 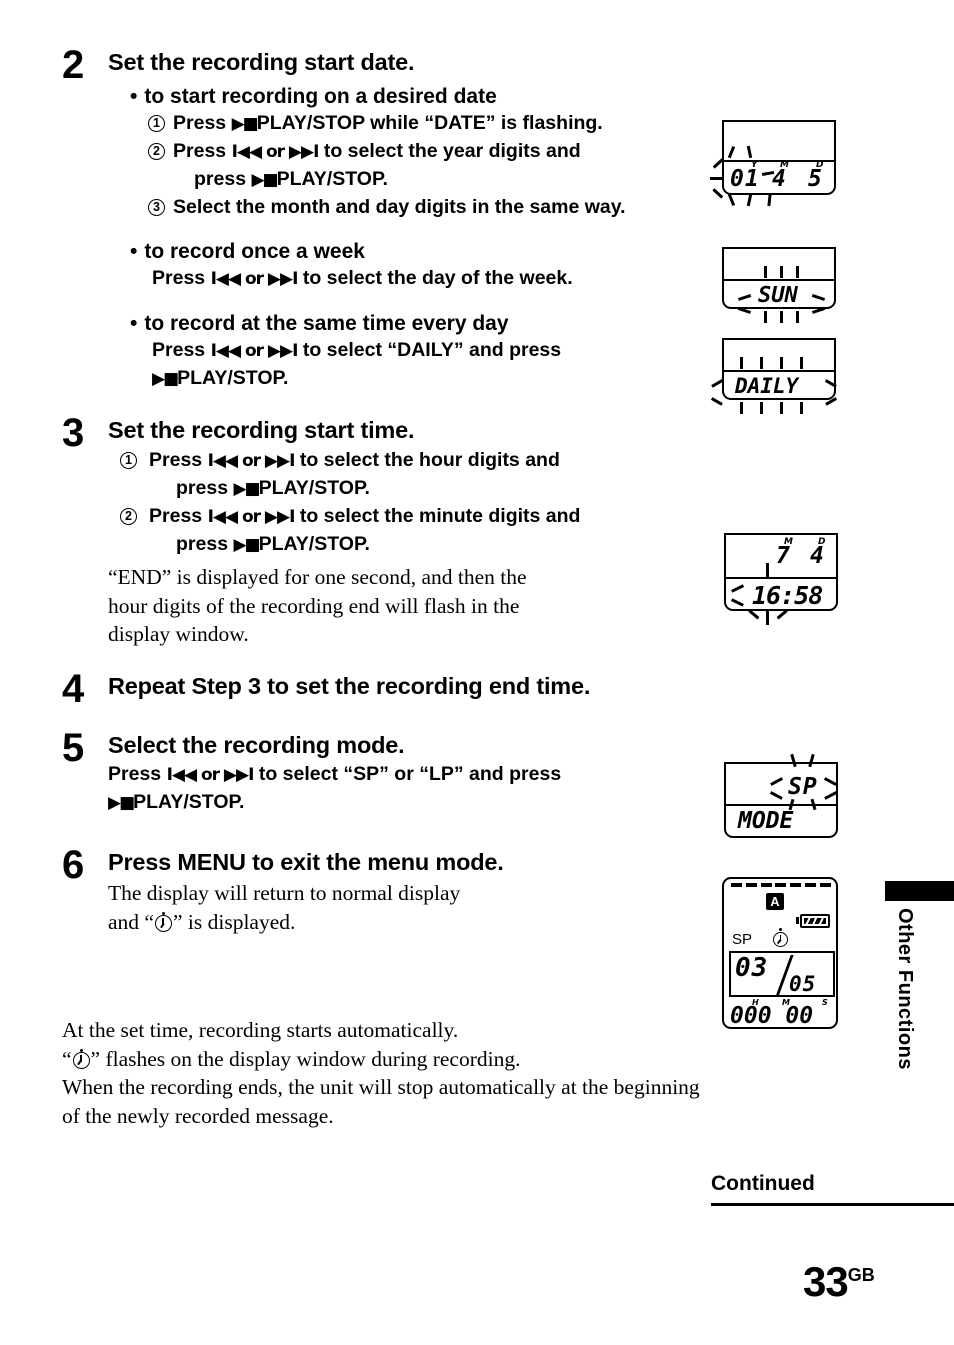 I want to click on time-counter: 000 00, so click(x=772, y=1016).